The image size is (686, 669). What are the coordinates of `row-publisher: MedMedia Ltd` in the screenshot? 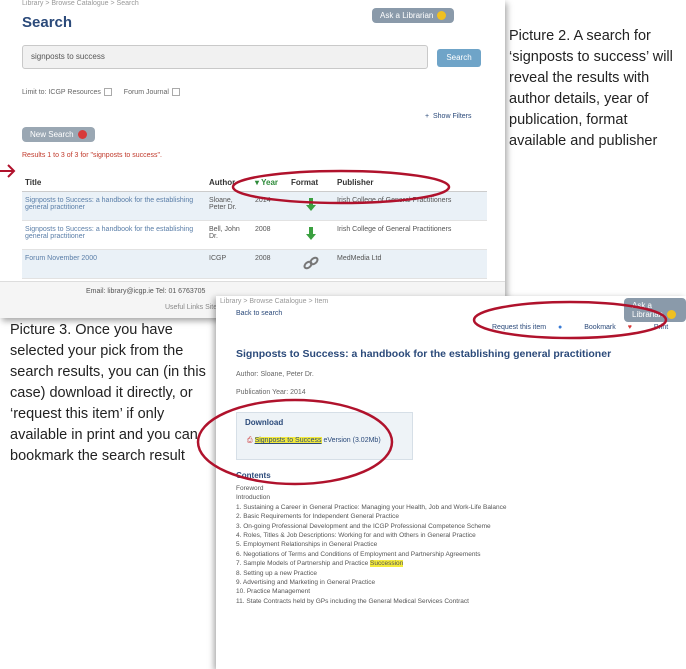 It's located at (410, 264).